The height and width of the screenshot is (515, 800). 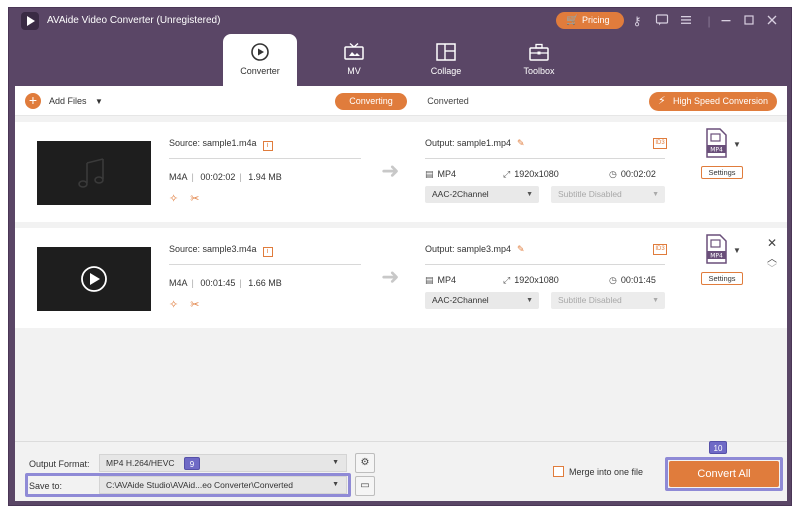 I want to click on format-settings-icon: ⚙, so click(x=365, y=463).